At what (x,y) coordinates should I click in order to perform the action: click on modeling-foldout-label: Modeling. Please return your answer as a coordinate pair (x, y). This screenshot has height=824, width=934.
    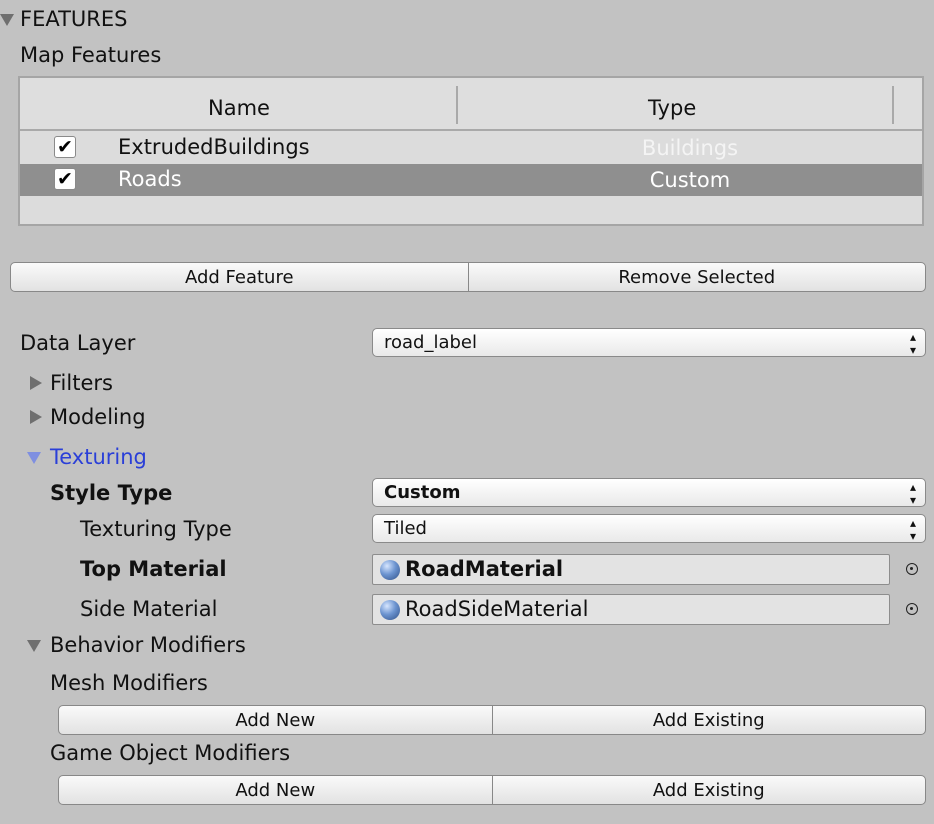
    Looking at the image, I should click on (98, 417).